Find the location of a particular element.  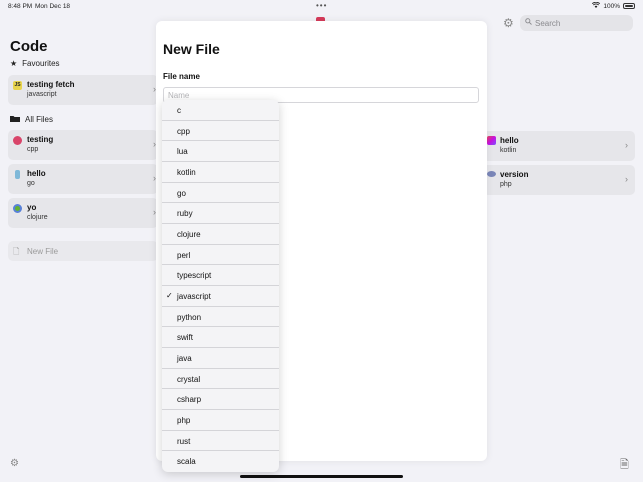

language-option-label: clojure is located at coordinates (189, 234).